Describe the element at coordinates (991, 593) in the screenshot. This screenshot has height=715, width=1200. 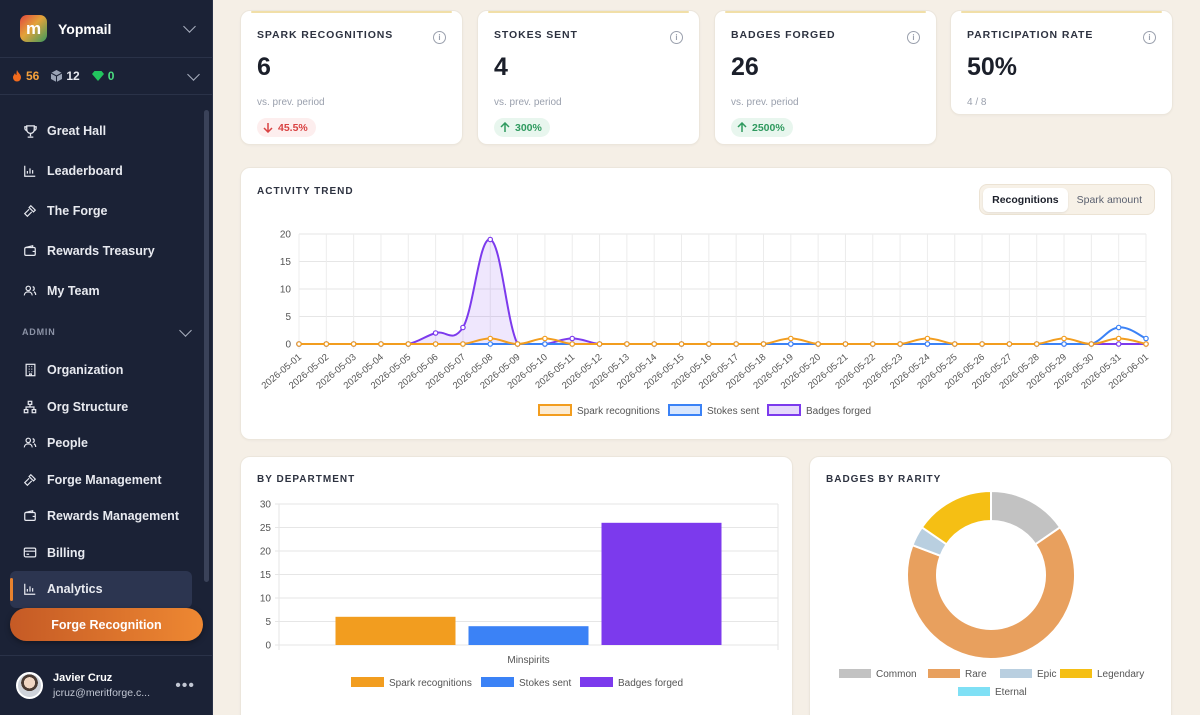
I see `rarity-donut-chart: Common Rare Epic Legendary Eternal` at that location.